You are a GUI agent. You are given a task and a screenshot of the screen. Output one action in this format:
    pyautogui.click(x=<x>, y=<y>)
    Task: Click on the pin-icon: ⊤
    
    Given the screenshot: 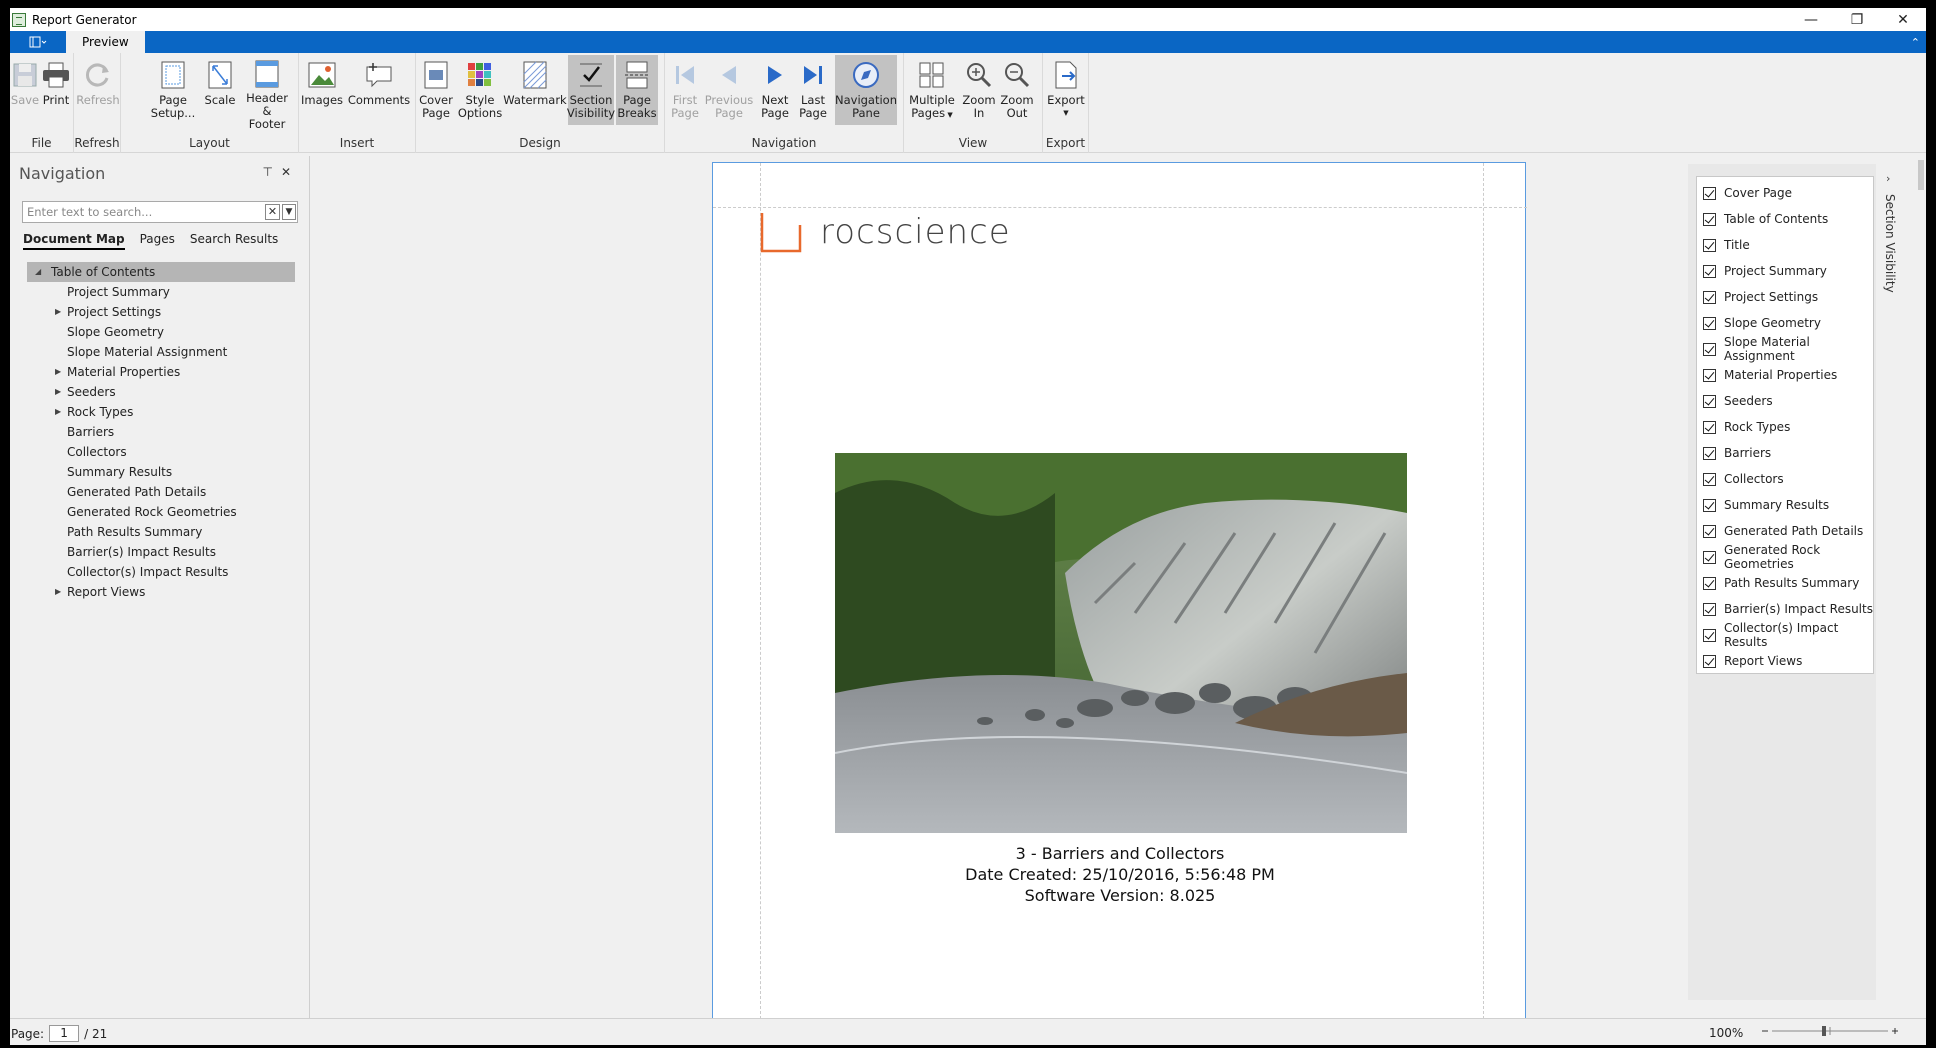 What is the action you would take?
    pyautogui.click(x=271, y=172)
    